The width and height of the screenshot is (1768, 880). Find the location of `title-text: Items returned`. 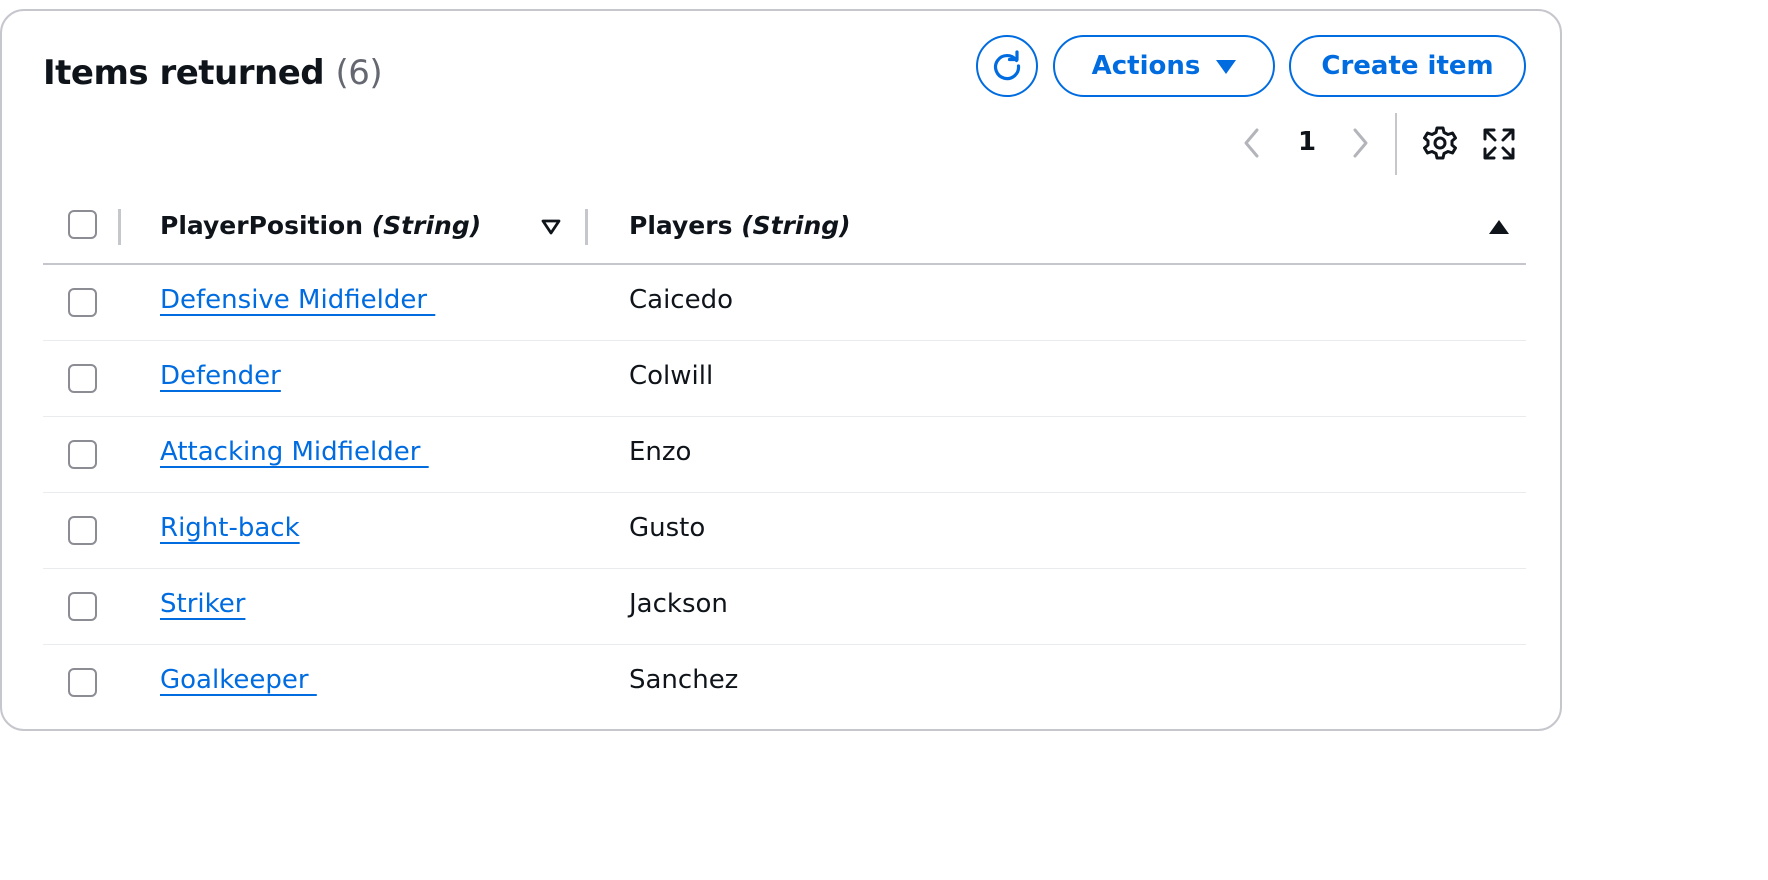

title-text: Items returned is located at coordinates (184, 73).